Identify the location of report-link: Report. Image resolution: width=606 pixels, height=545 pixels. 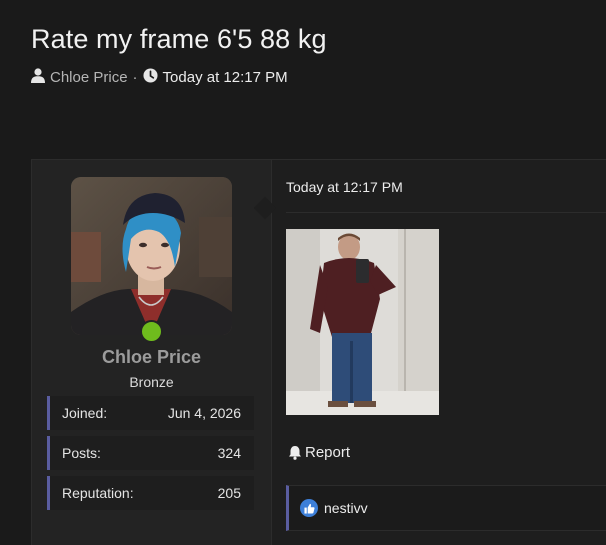
(319, 452).